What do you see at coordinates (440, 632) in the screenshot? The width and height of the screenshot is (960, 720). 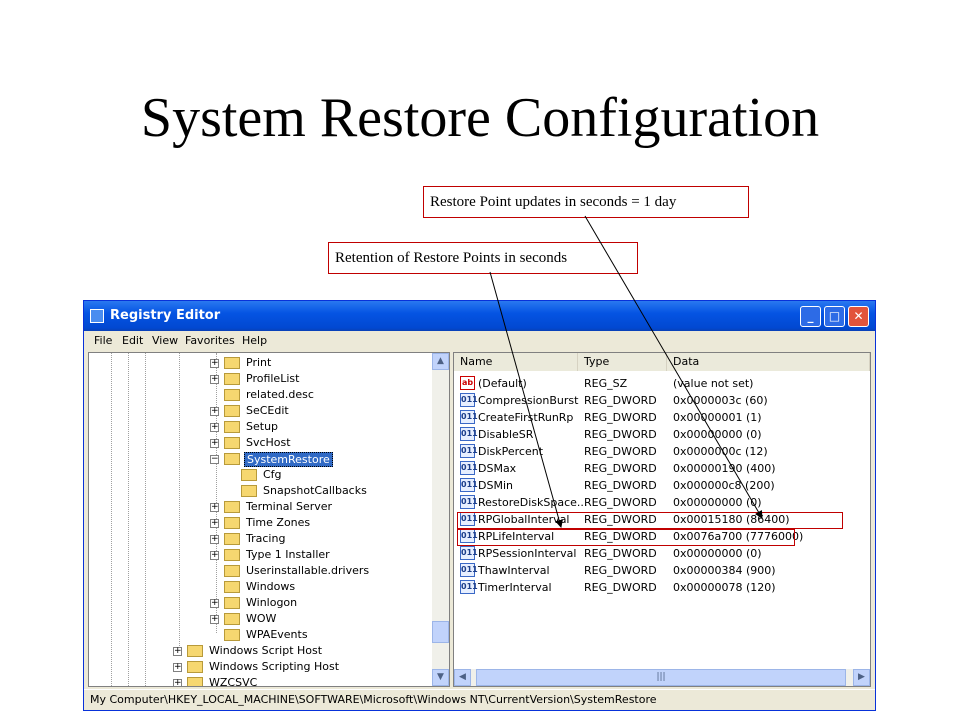 I see `scroll-thumb` at bounding box center [440, 632].